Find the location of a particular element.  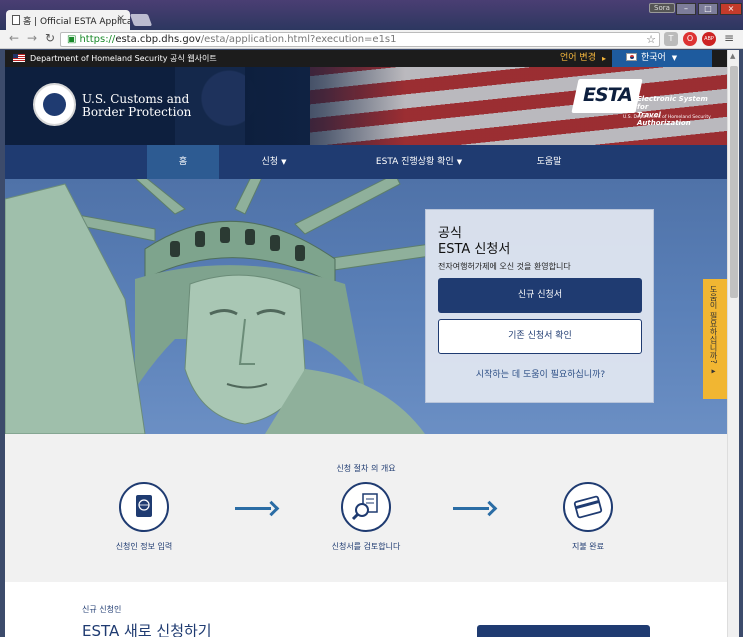

arrow-right-icon: ▸ is located at coordinates (604, 58).